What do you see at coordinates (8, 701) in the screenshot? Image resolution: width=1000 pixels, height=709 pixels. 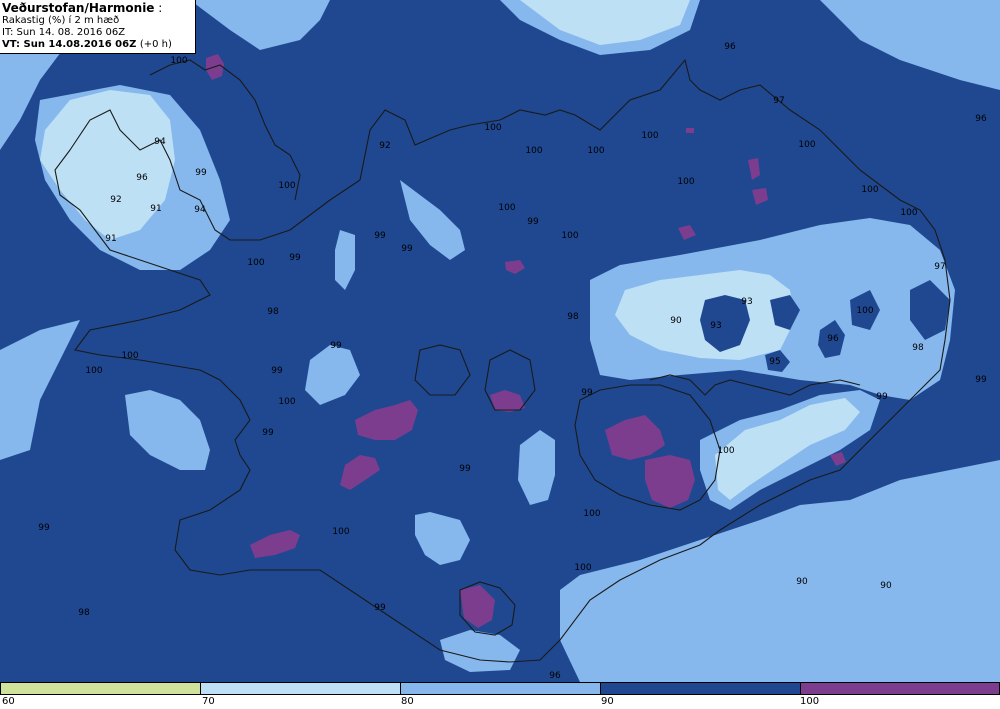 I see `legend-tick-60: 60` at bounding box center [8, 701].